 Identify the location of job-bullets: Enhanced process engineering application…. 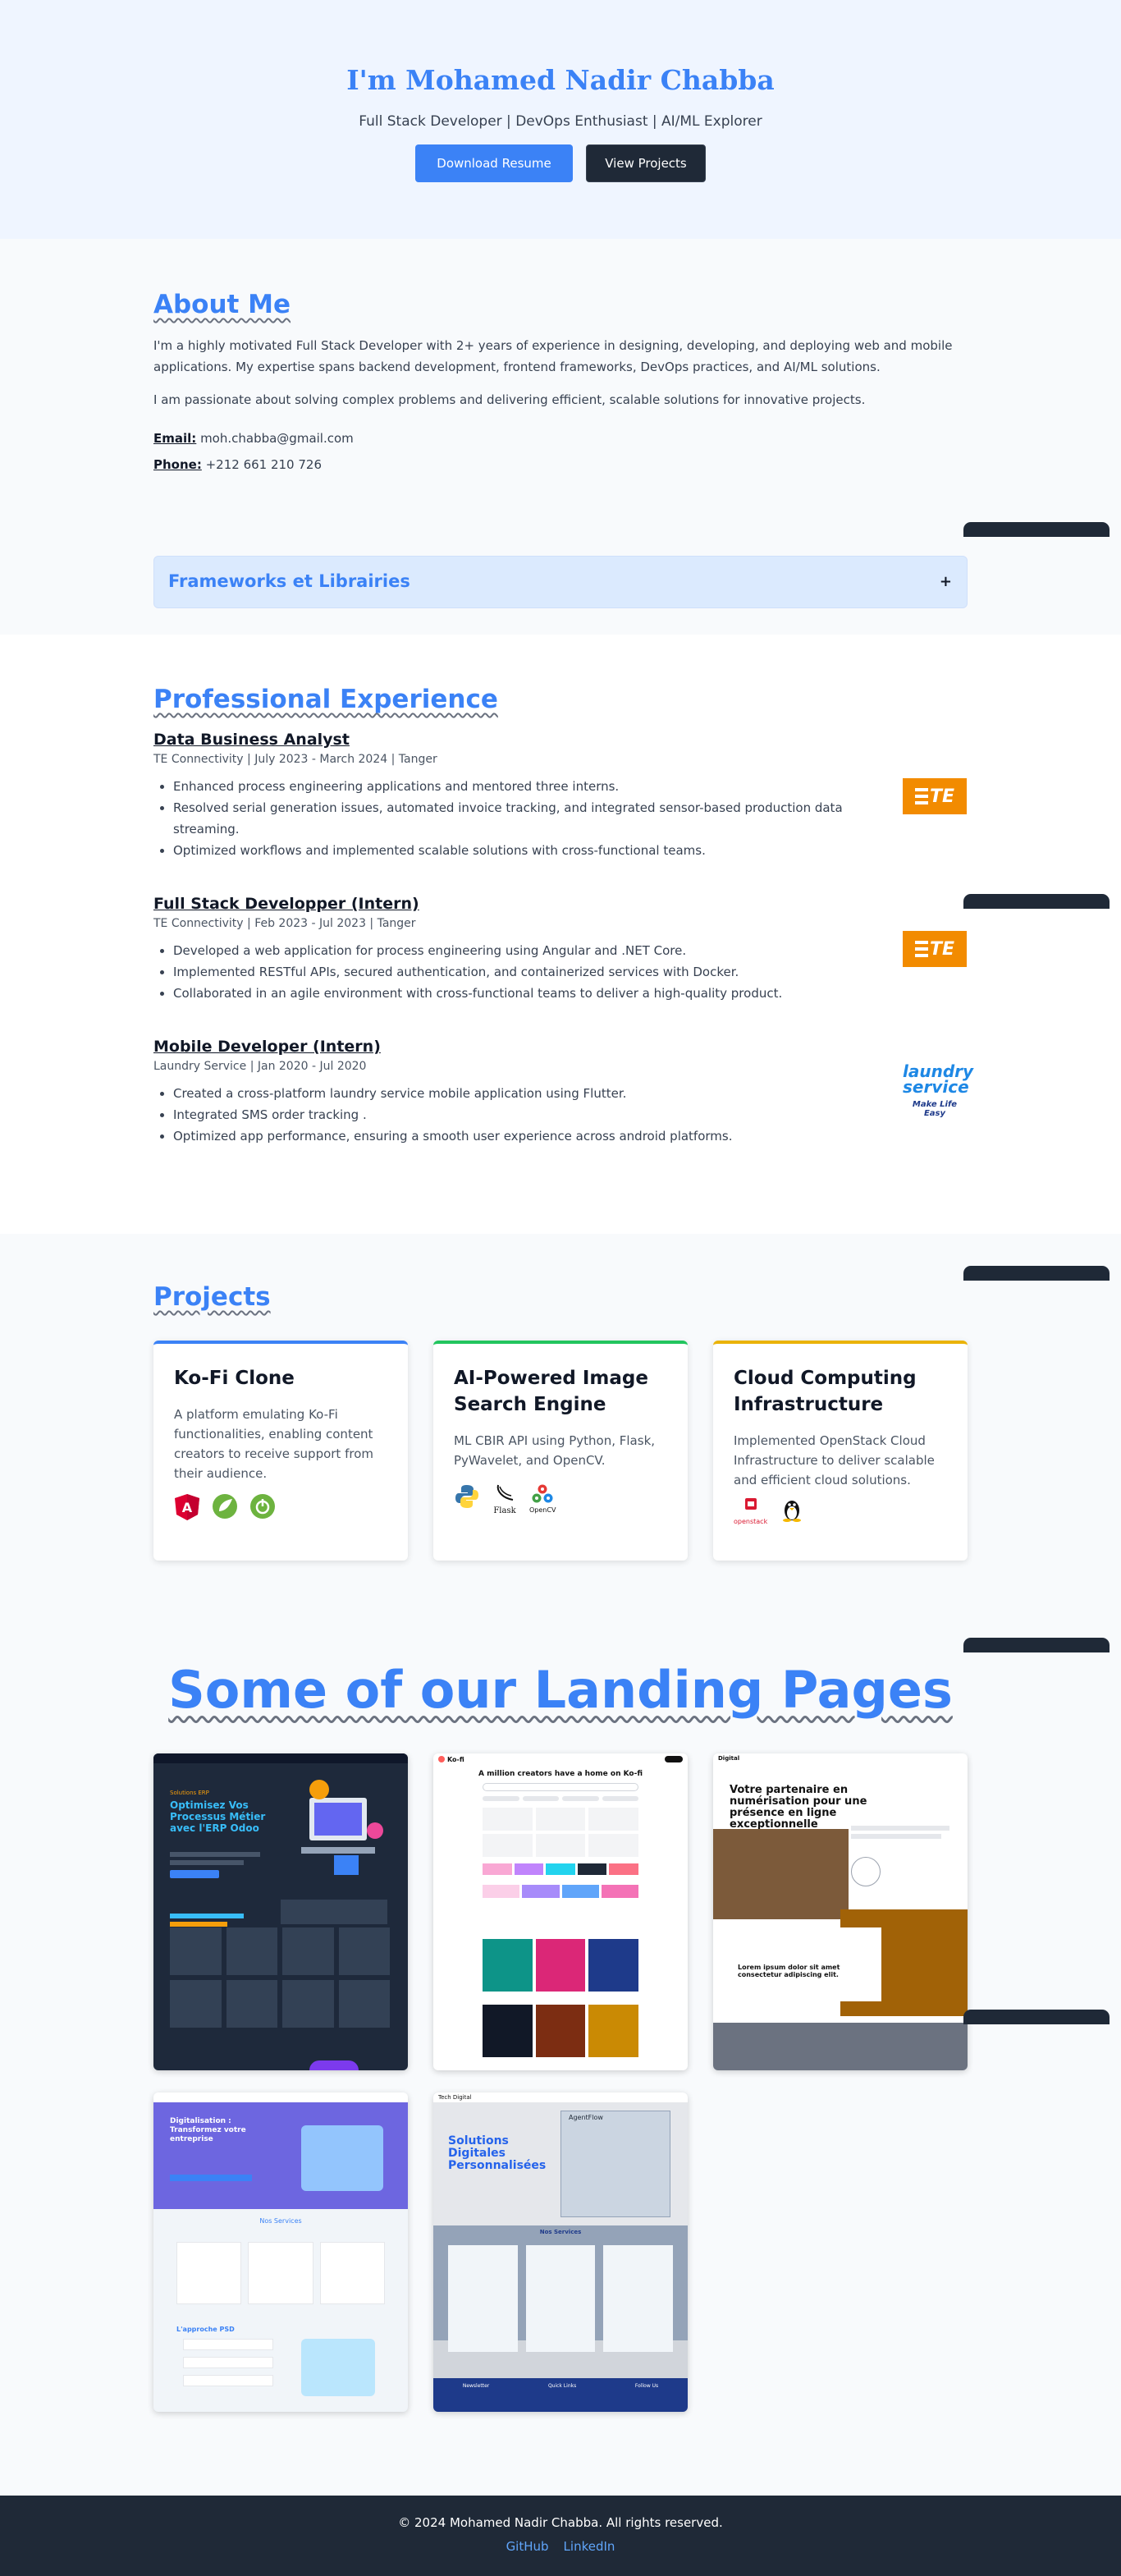
(514, 818).